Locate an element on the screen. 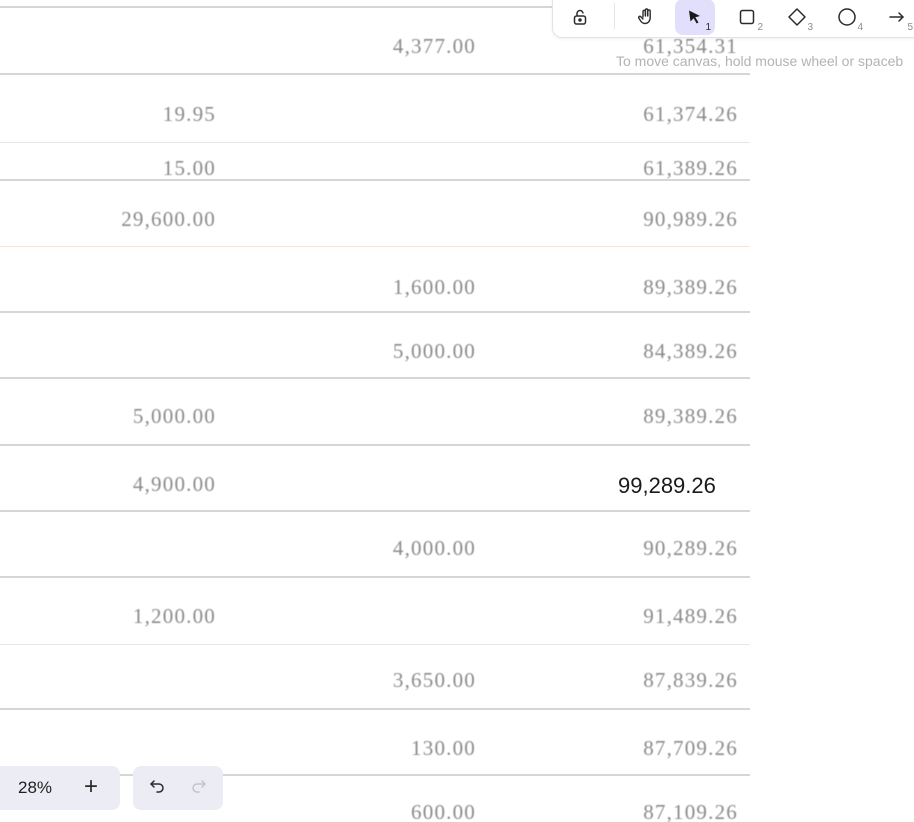 The height and width of the screenshot is (822, 914). balance-cell: 87,709.26 is located at coordinates (690, 748).